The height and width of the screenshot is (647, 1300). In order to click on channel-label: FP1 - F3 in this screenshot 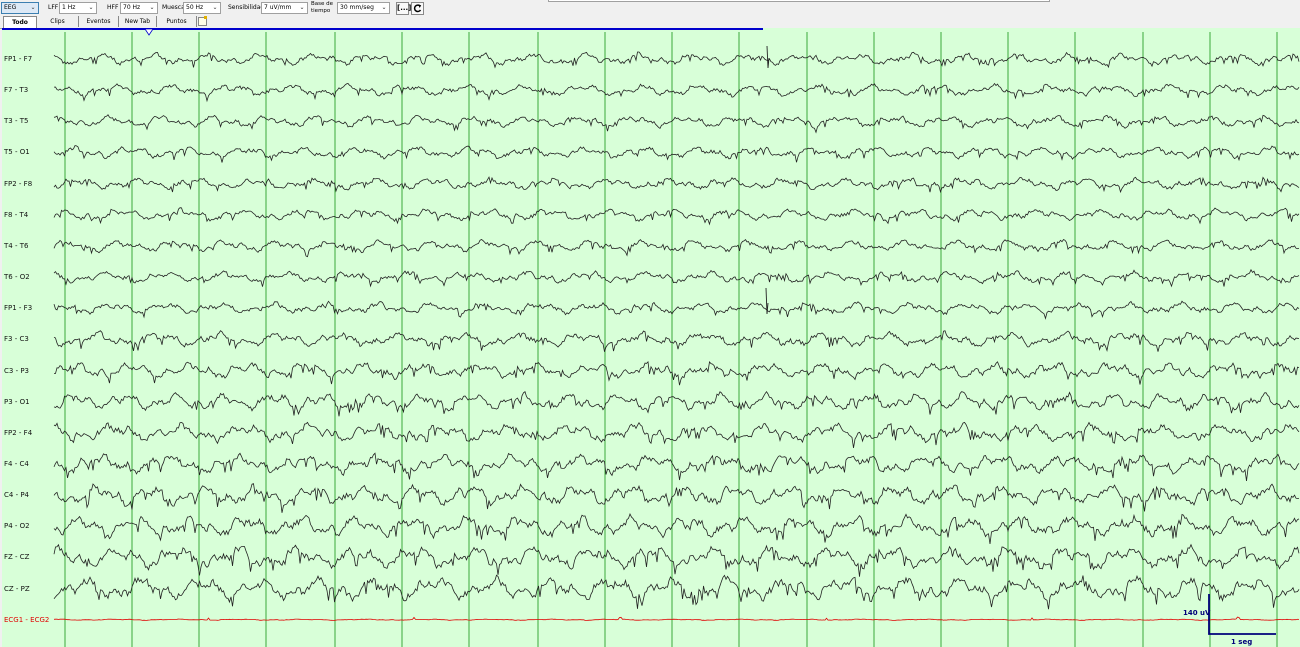, I will do `click(18, 308)`.